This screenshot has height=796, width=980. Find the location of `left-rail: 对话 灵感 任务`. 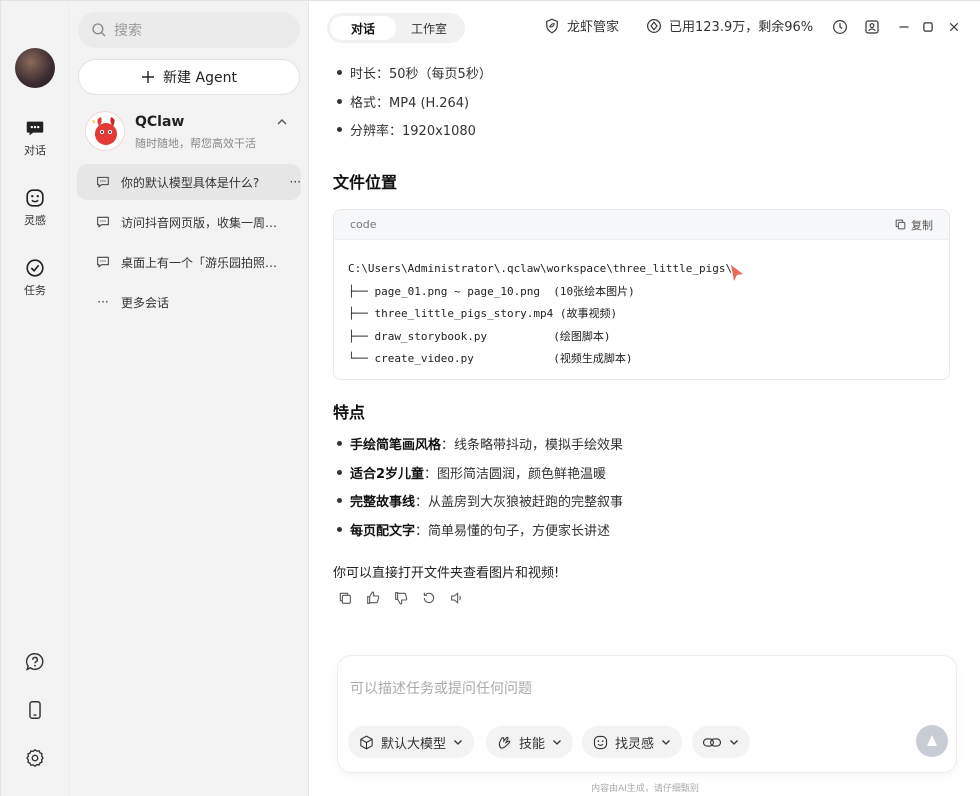

left-rail: 对话 灵感 任务 is located at coordinates (35, 398).